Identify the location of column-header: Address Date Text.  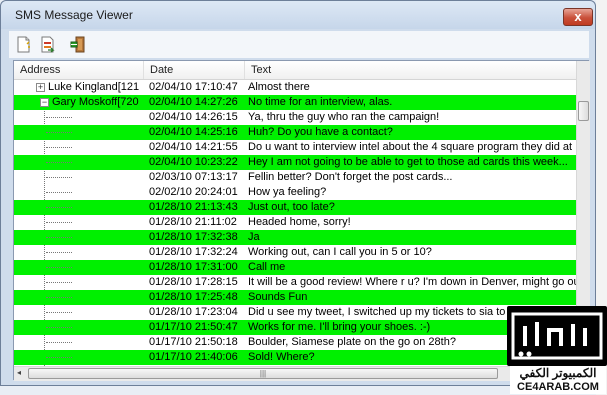
(295, 70).